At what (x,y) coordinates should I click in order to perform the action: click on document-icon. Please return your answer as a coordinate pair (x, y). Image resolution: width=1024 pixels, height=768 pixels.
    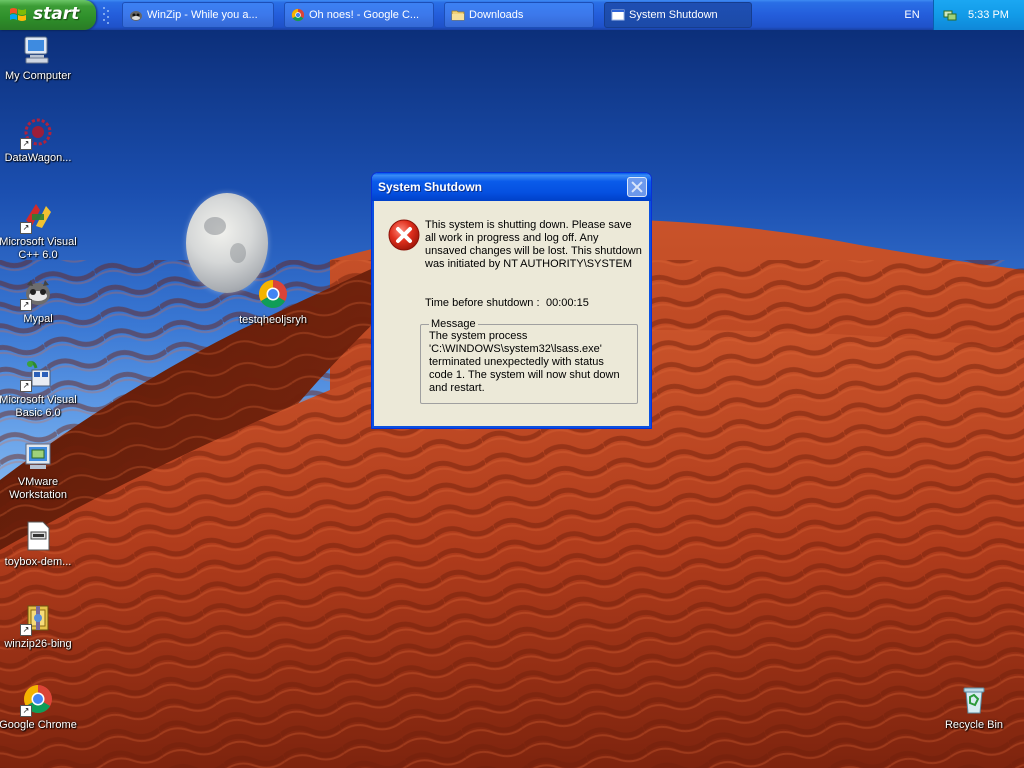
    Looking at the image, I should click on (38, 536).